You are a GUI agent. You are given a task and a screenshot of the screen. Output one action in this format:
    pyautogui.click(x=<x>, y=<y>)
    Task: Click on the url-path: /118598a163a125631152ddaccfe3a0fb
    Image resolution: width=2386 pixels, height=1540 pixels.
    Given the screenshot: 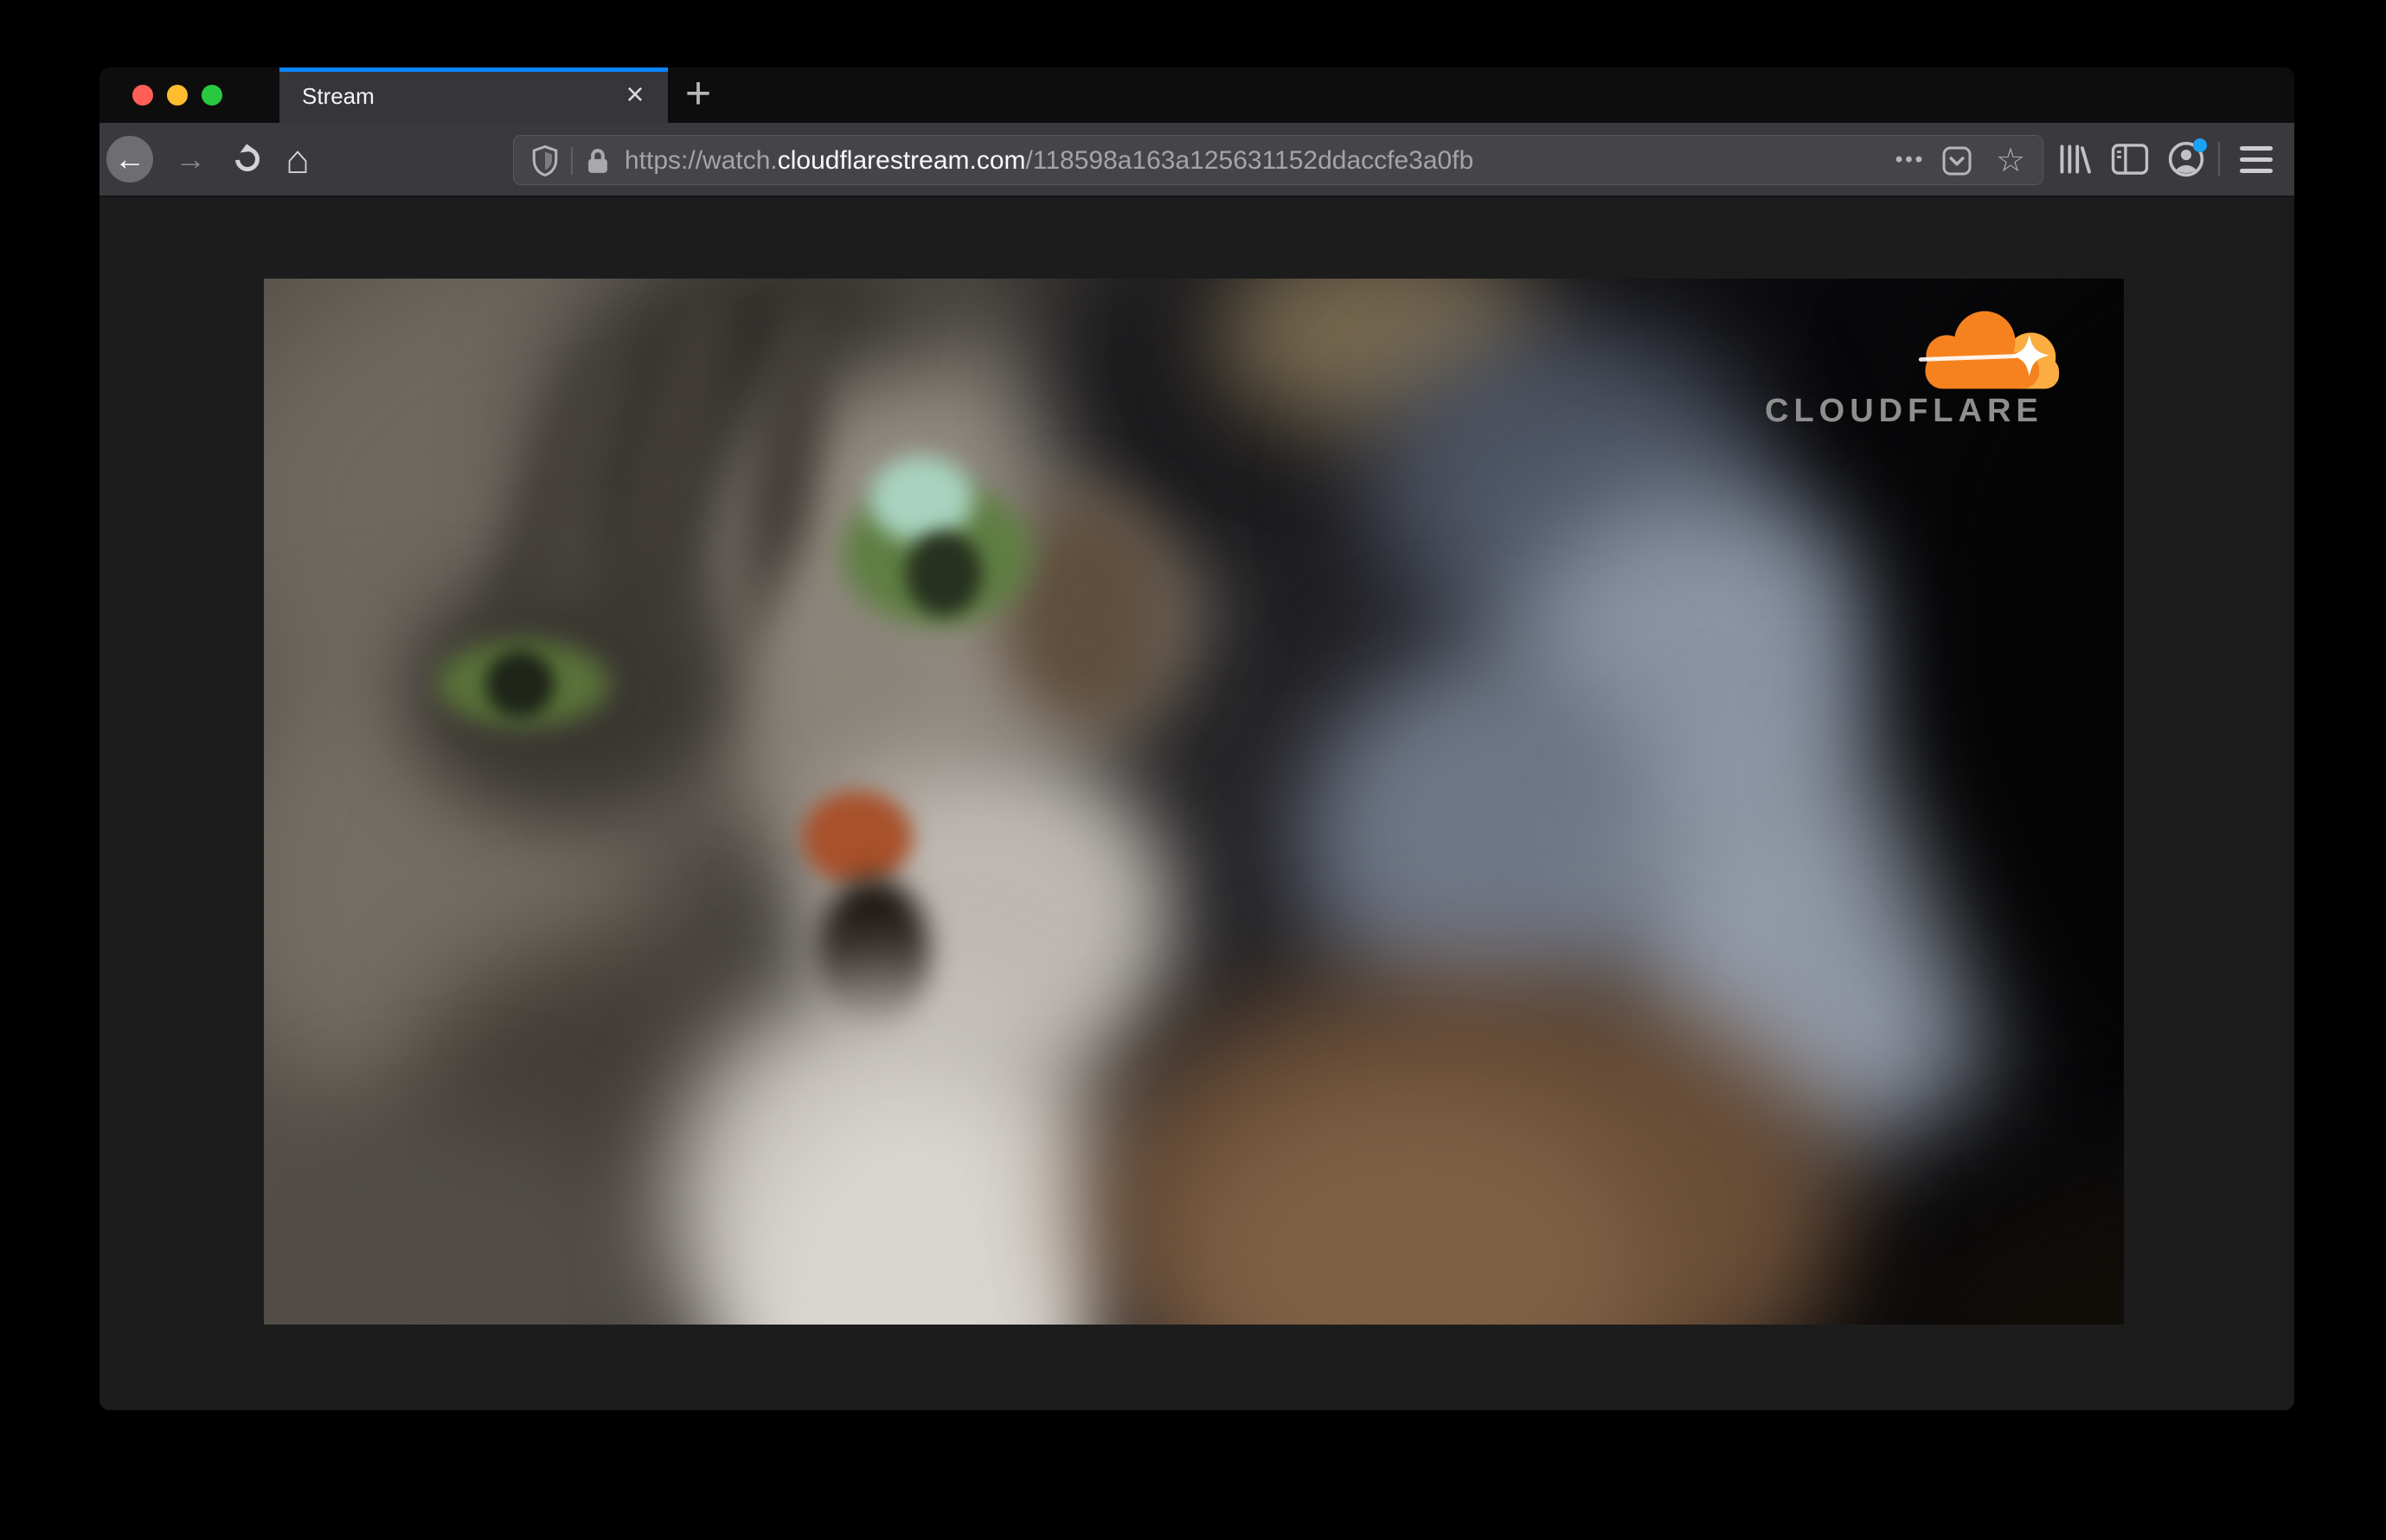 What is the action you would take?
    pyautogui.click(x=1250, y=160)
    